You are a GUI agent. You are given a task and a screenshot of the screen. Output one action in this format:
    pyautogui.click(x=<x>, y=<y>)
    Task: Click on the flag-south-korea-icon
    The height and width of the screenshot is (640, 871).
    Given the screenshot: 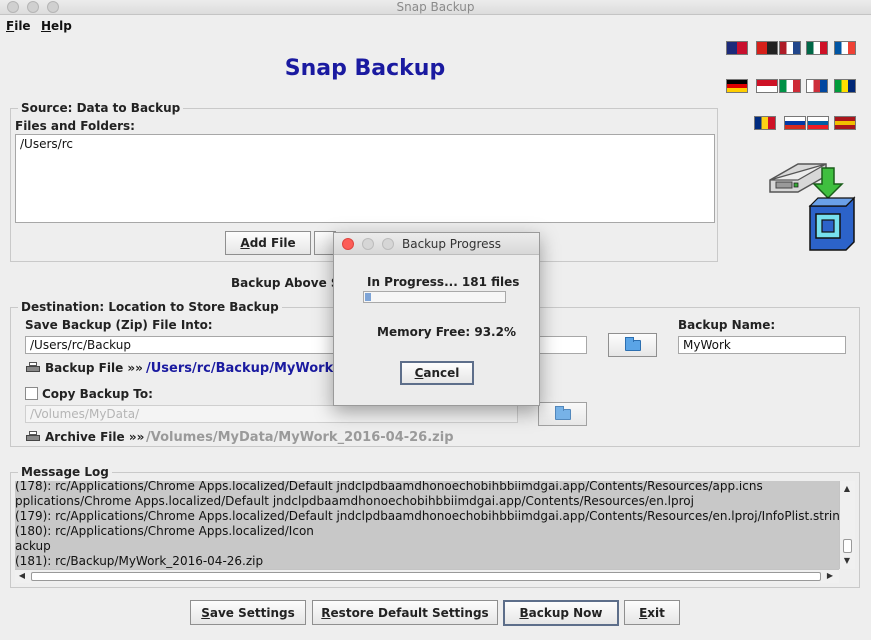 What is the action you would take?
    pyautogui.click(x=817, y=86)
    